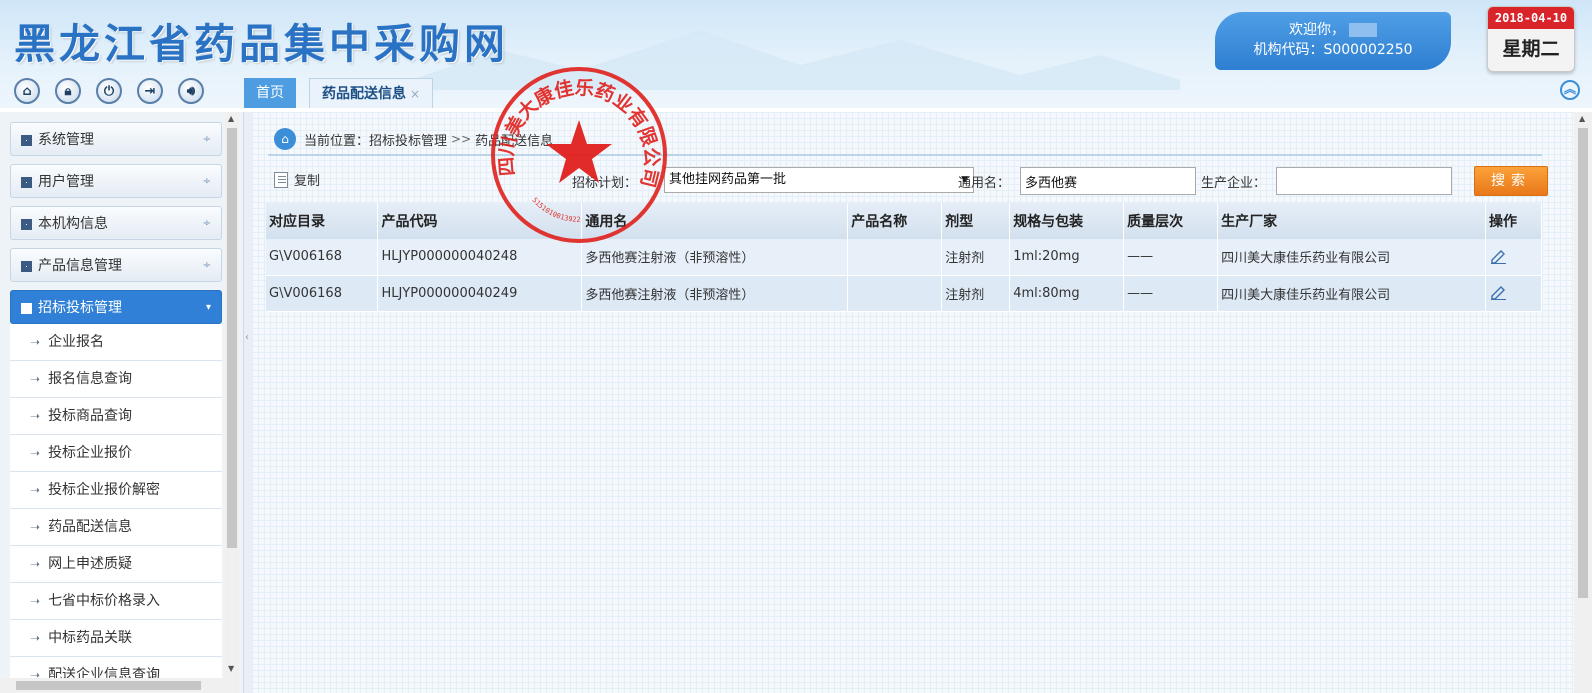  I want to click on sidebar-item-winning-drug-link: ➝ 中标药品关联, so click(116, 638).